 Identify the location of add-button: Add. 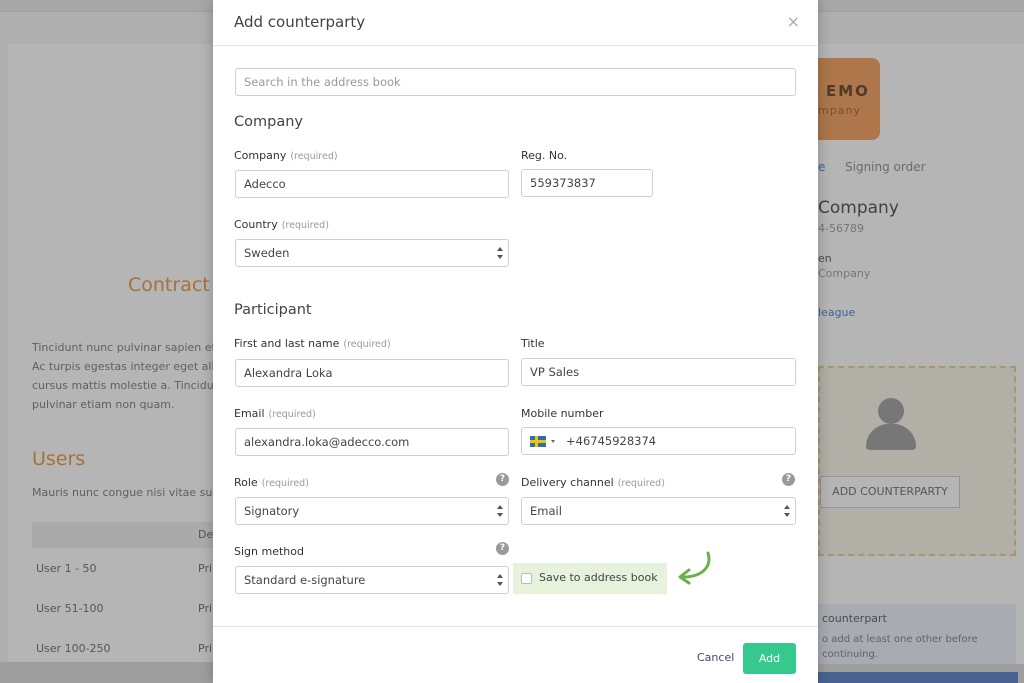
(769, 658).